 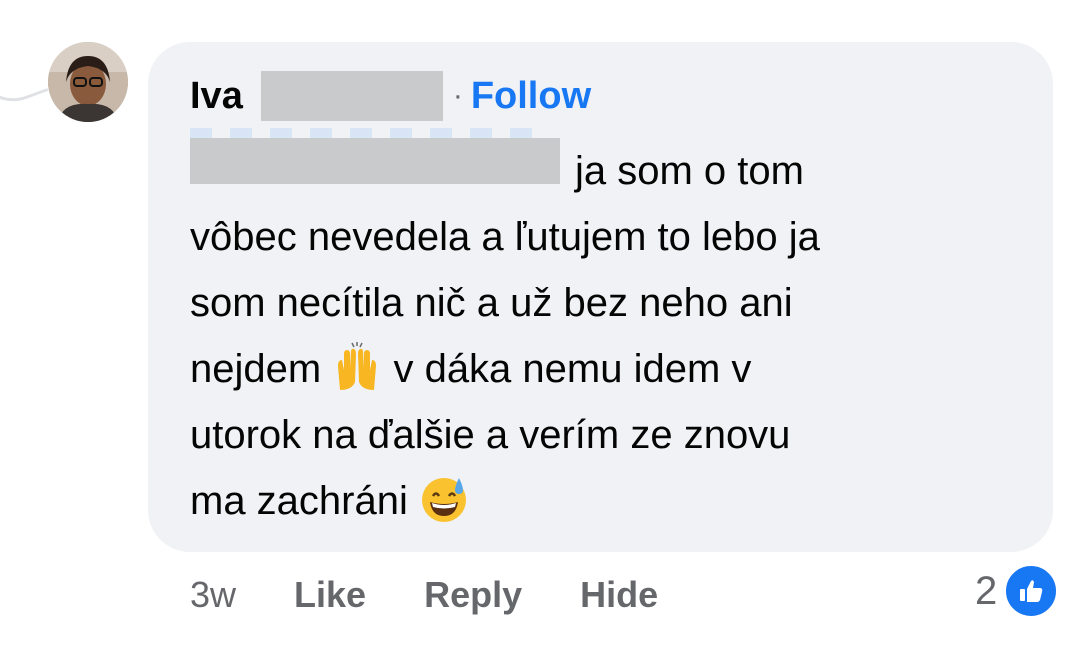 What do you see at coordinates (610, 501) in the screenshot?
I see `comment-line-with-emoji: ma zachráni` at bounding box center [610, 501].